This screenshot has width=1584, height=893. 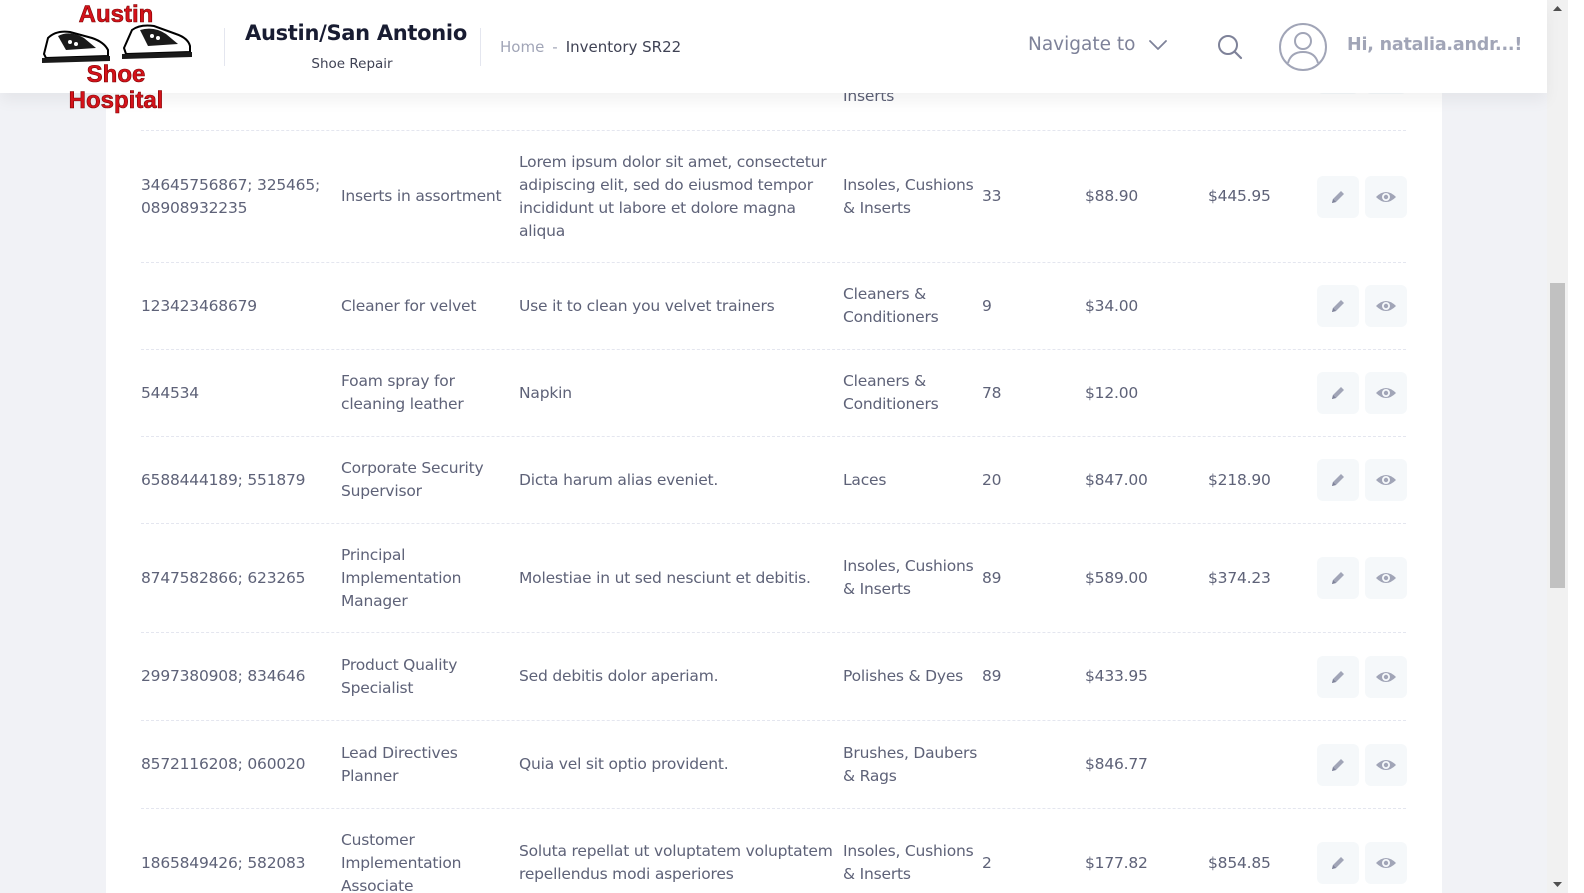 I want to click on breadcrumb: Home - Inventory SR22, so click(x=590, y=47).